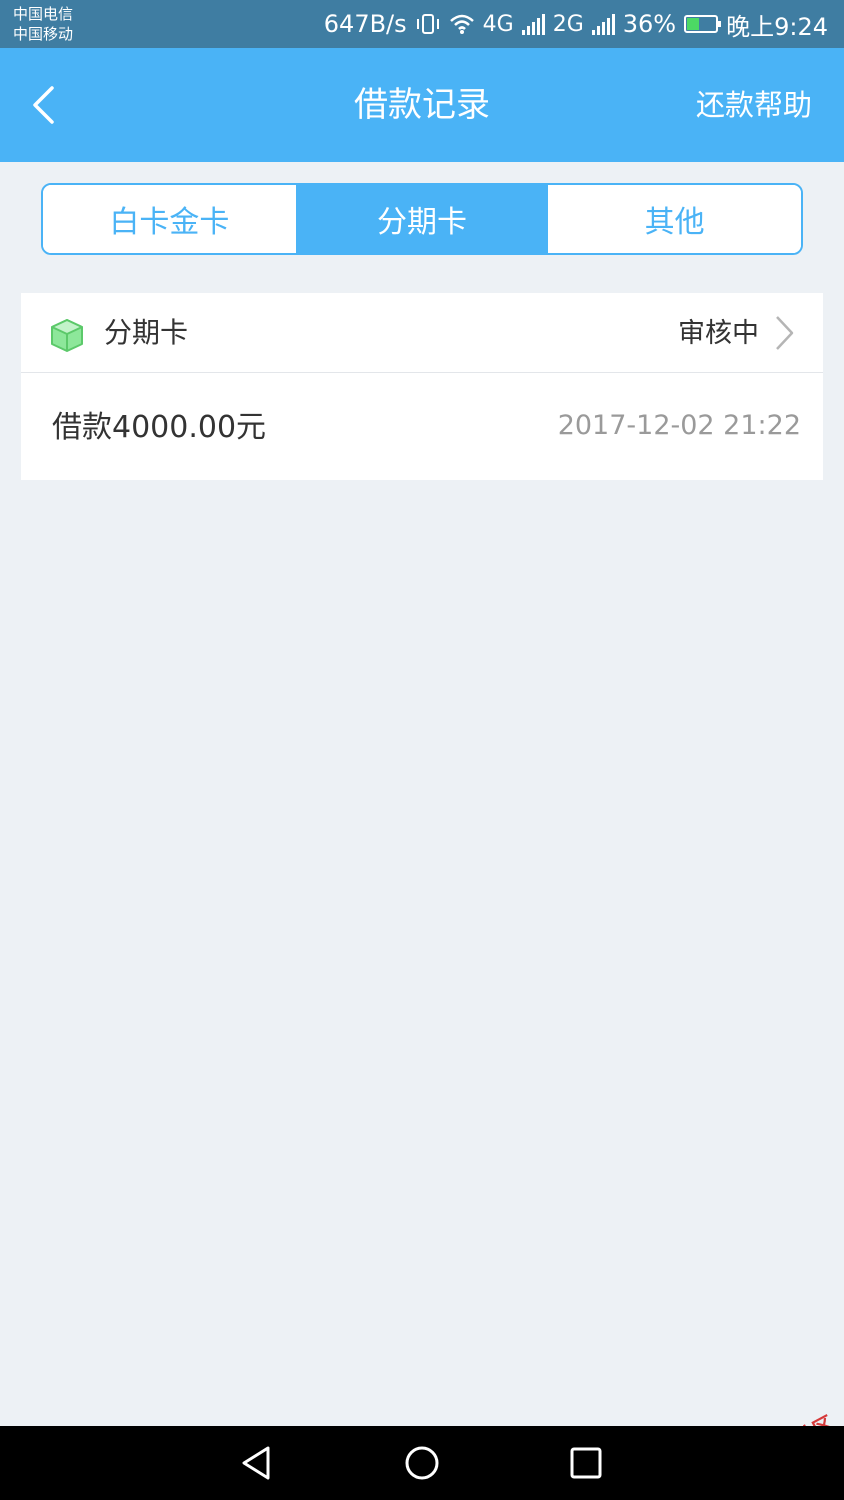  I want to click on loan-record-card: 分期卡 审核中 借款4000.00元 2017-12-02 21:22, so click(422, 386).